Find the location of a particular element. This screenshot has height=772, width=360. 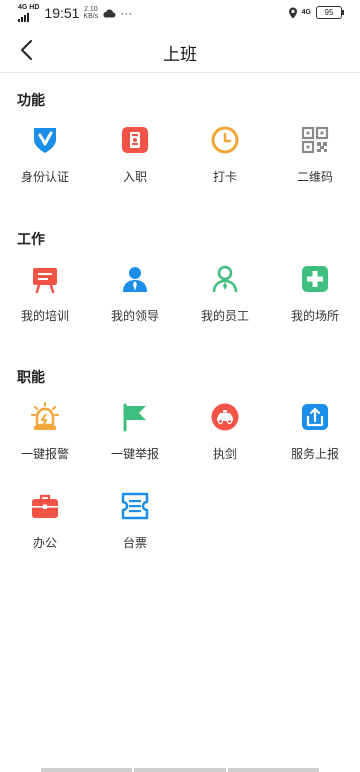

grid-item-my-leader: 我的领导 is located at coordinates (135, 294).